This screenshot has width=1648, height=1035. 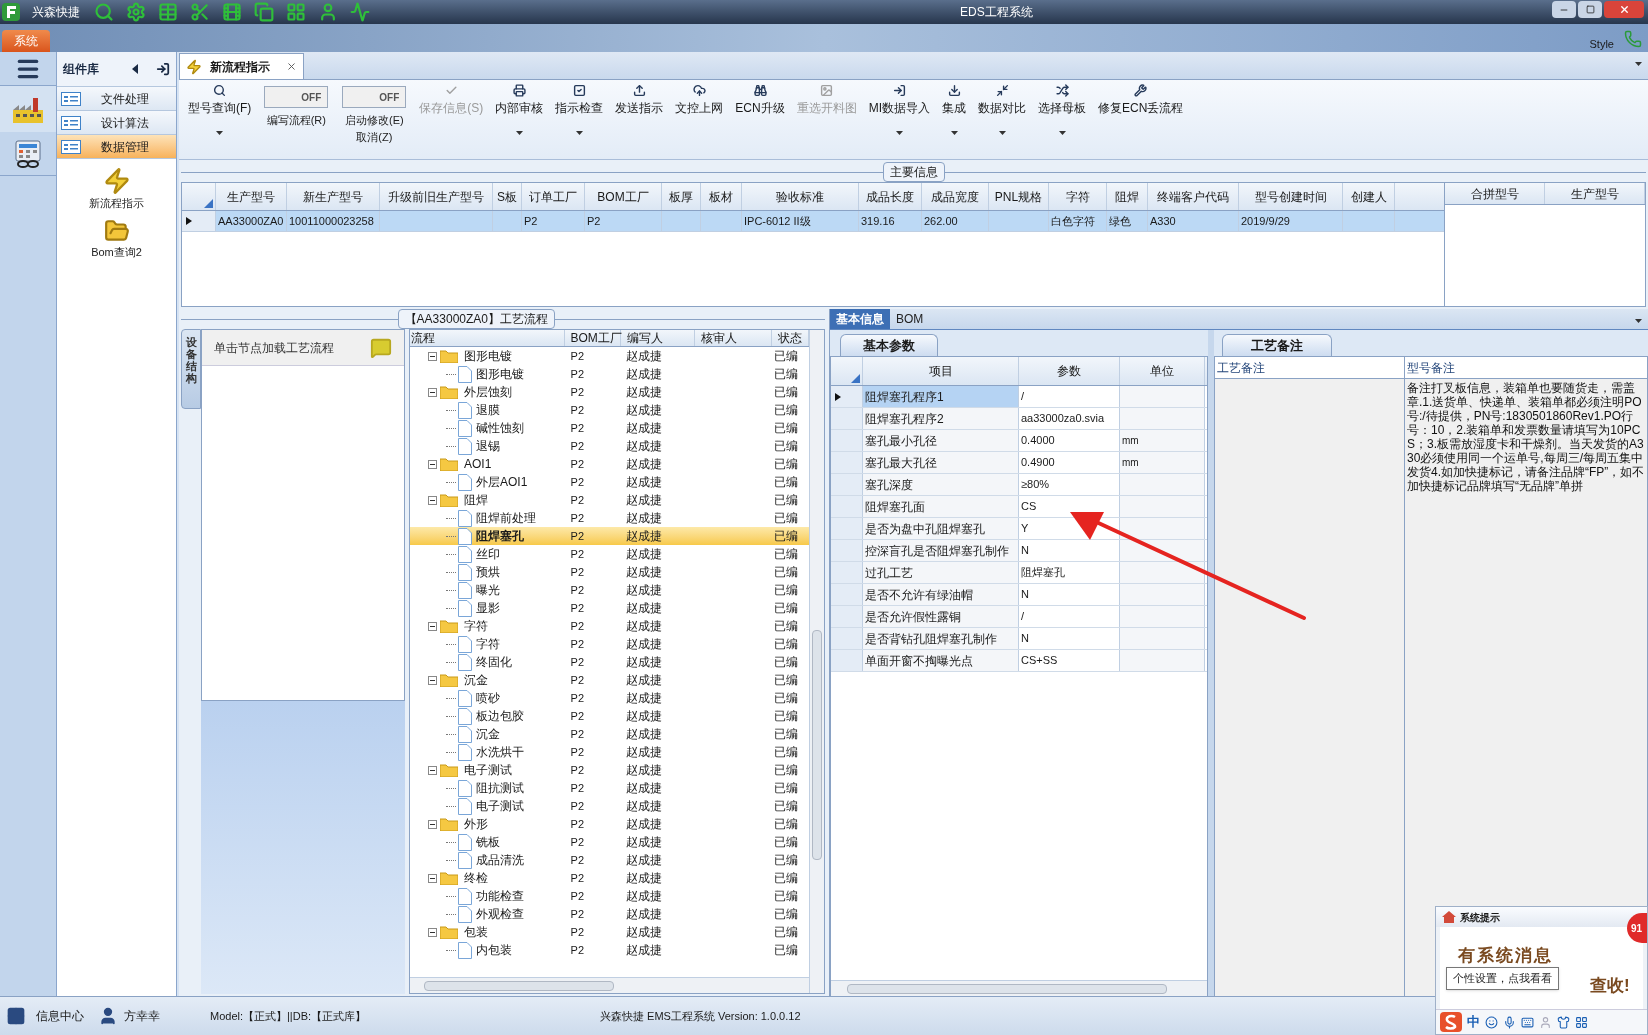 What do you see at coordinates (609, 716) in the screenshot?
I see `tree-row: 板边包胶 P2 赵成捷 已编` at bounding box center [609, 716].